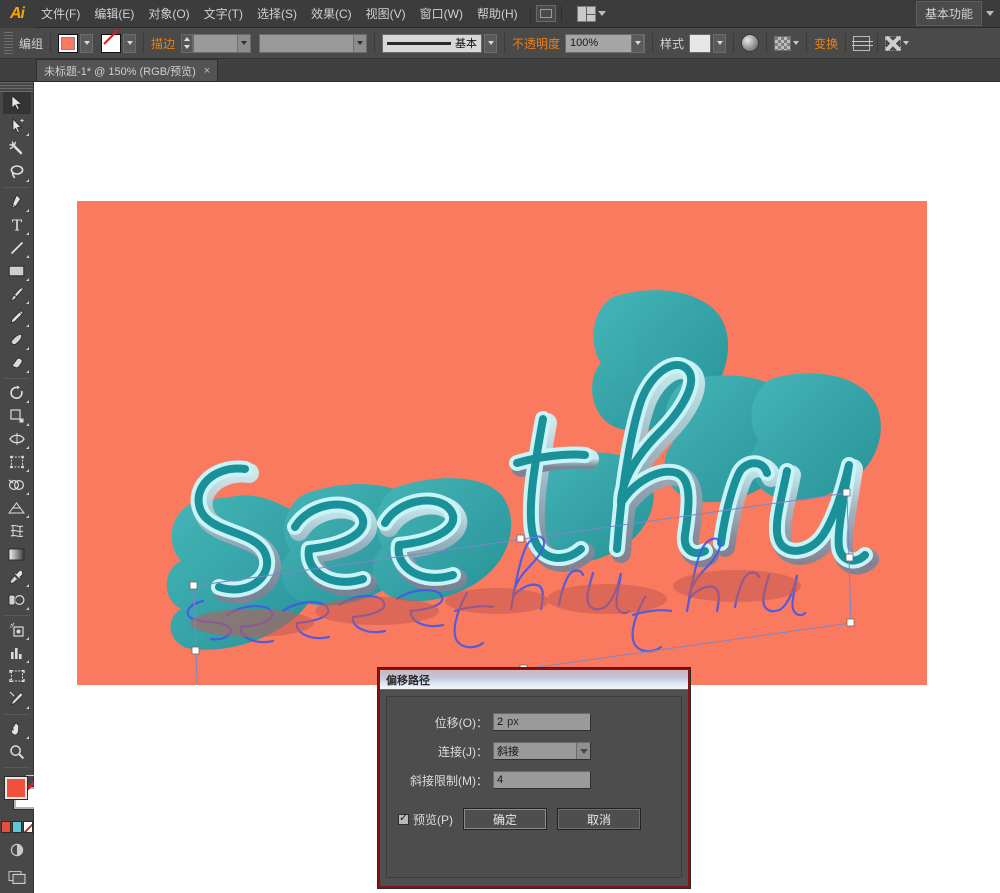 The image size is (1000, 893). What do you see at coordinates (17, 508) in the screenshot?
I see `perspective-grid-tool` at bounding box center [17, 508].